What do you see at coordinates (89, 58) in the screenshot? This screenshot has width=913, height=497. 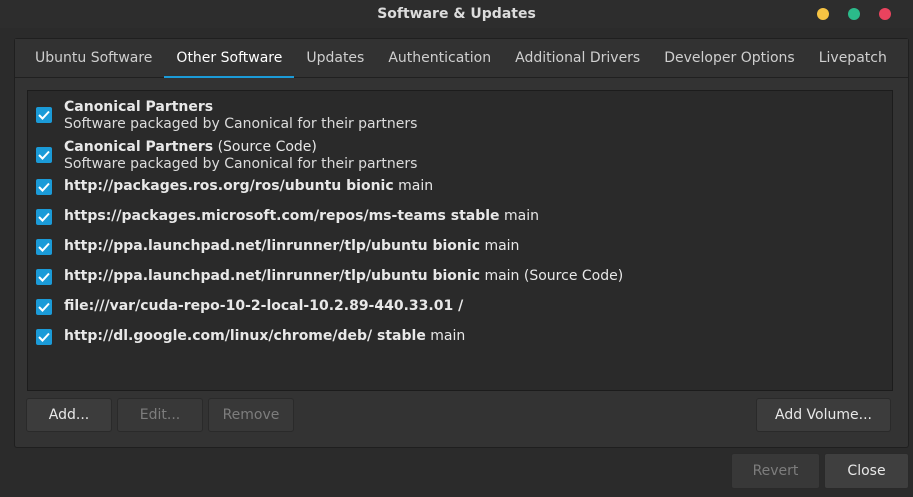 I see `tab-ubuntu-software: Ubuntu Software` at bounding box center [89, 58].